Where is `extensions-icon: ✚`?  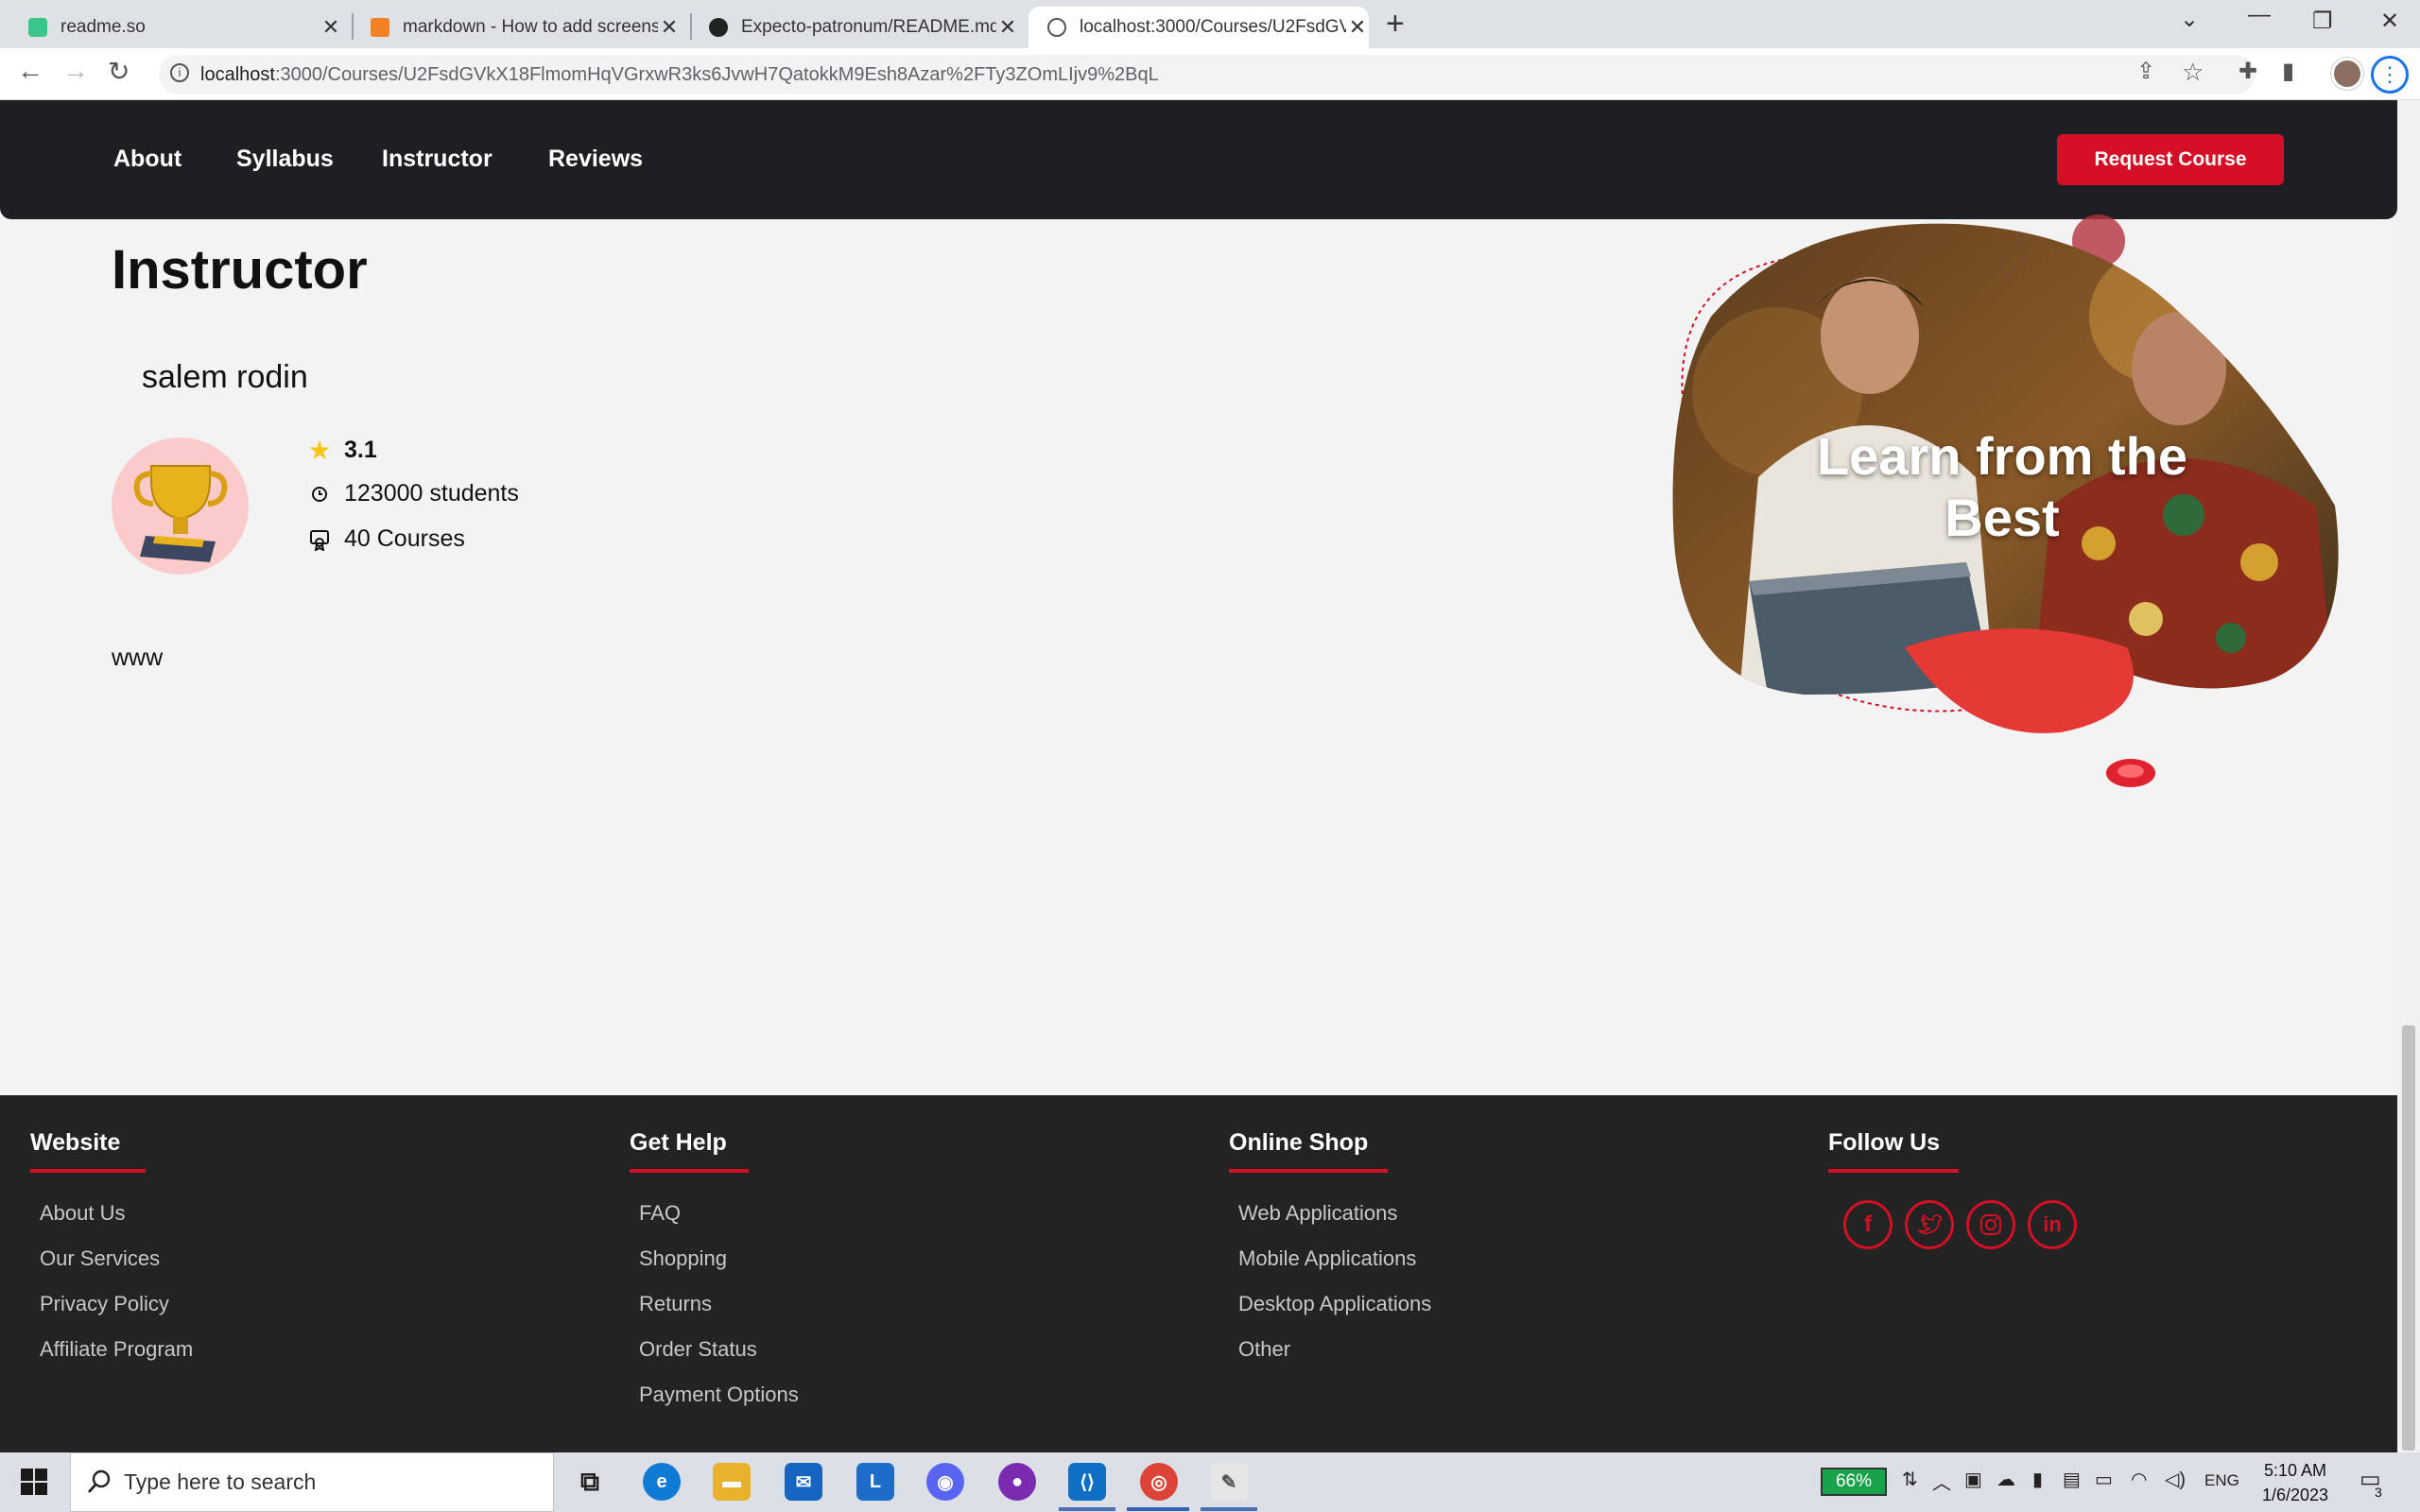 extensions-icon: ✚ is located at coordinates (2247, 71).